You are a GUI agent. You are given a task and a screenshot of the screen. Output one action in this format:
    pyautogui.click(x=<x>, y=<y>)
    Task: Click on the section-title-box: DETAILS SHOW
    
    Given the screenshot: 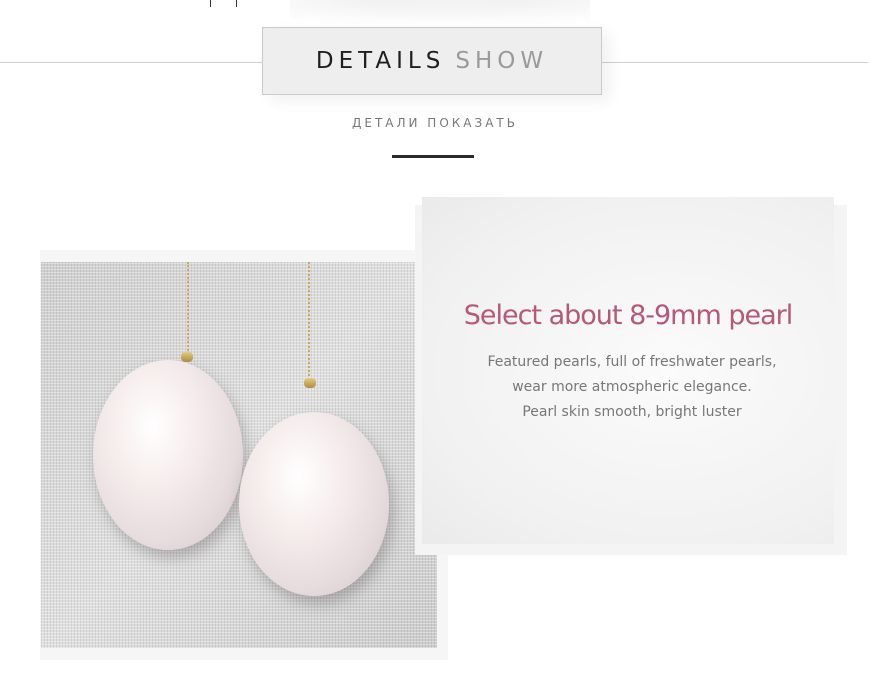 What is the action you would take?
    pyautogui.click(x=432, y=61)
    